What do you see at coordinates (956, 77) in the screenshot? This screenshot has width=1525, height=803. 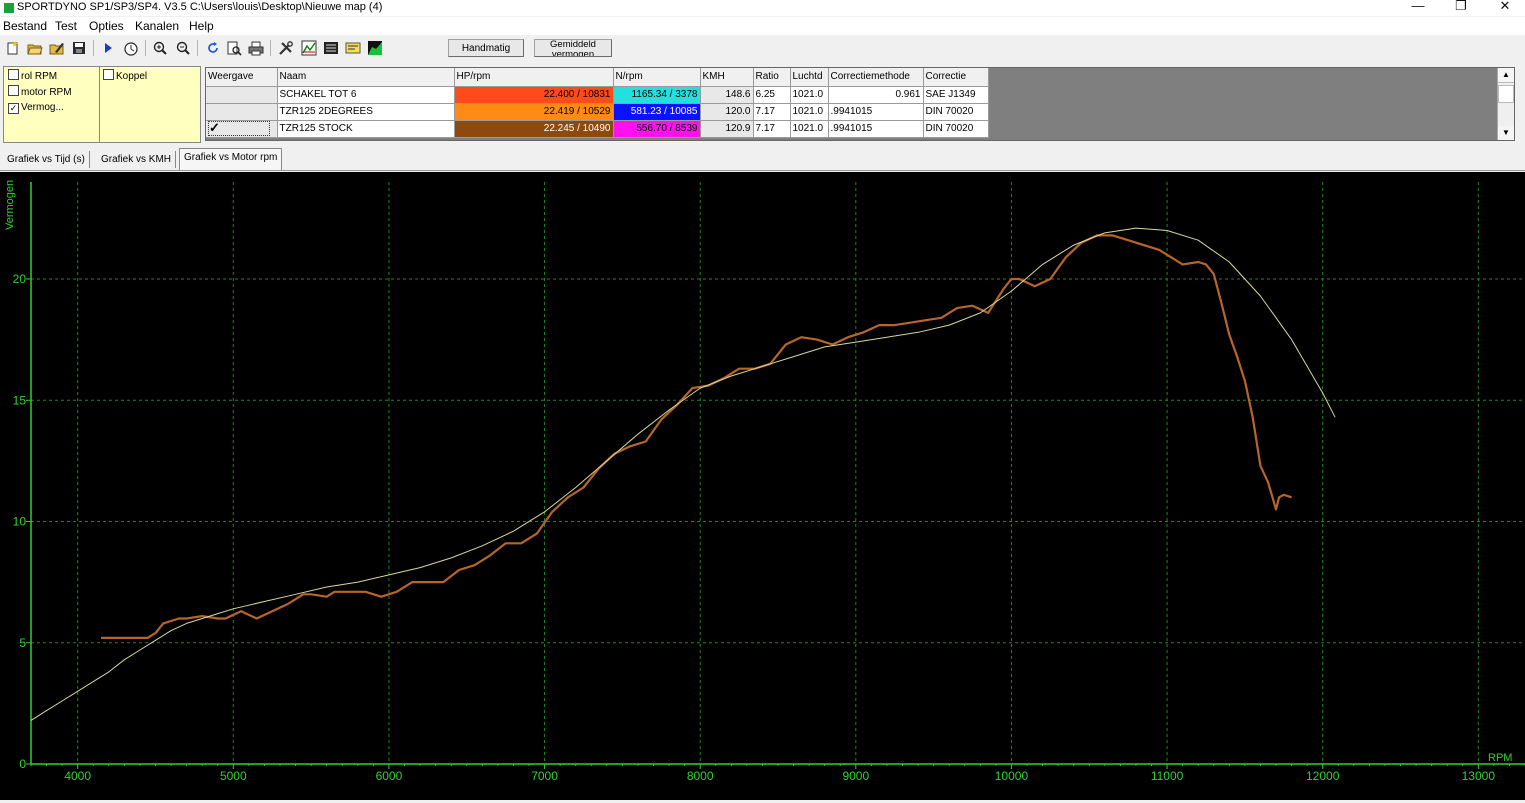 I see `col-header-correctie: Correctie` at bounding box center [956, 77].